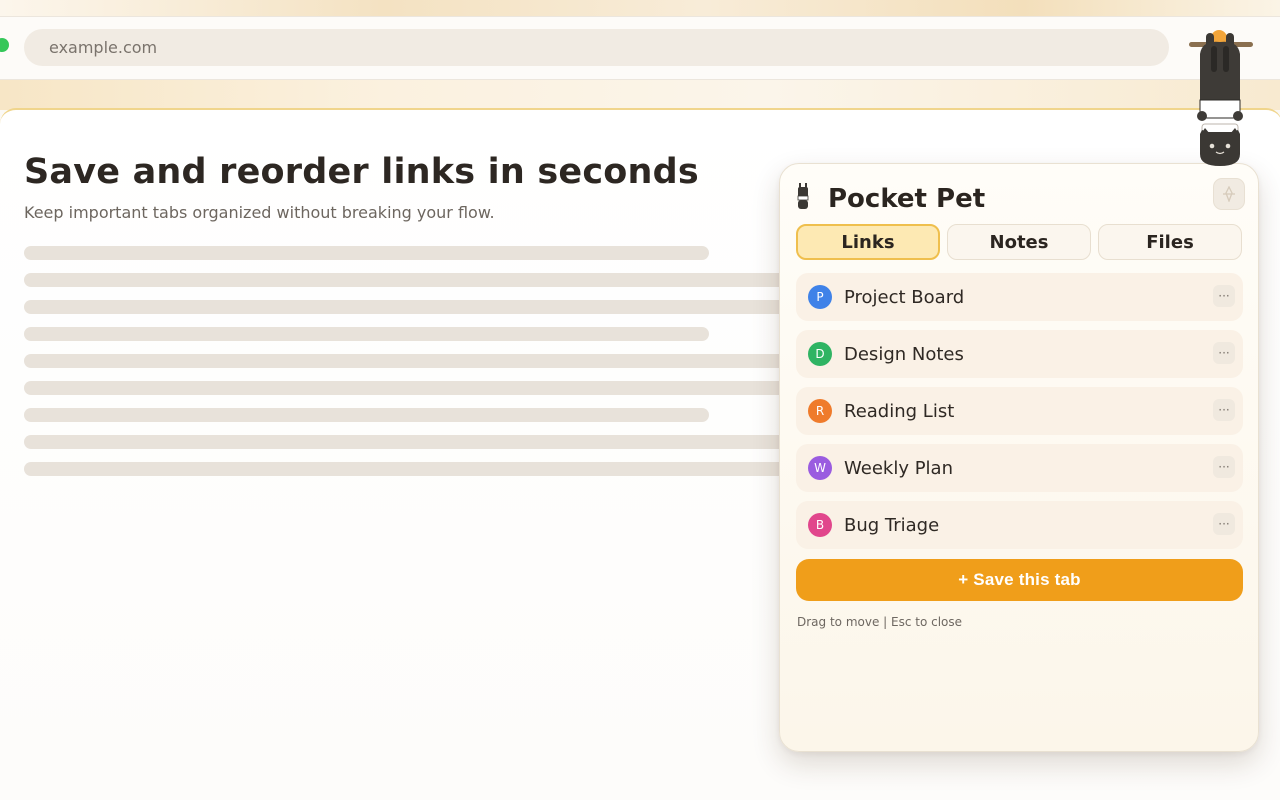 This screenshot has height=800, width=1280. I want to click on link-label: Weekly Plan, so click(898, 468).